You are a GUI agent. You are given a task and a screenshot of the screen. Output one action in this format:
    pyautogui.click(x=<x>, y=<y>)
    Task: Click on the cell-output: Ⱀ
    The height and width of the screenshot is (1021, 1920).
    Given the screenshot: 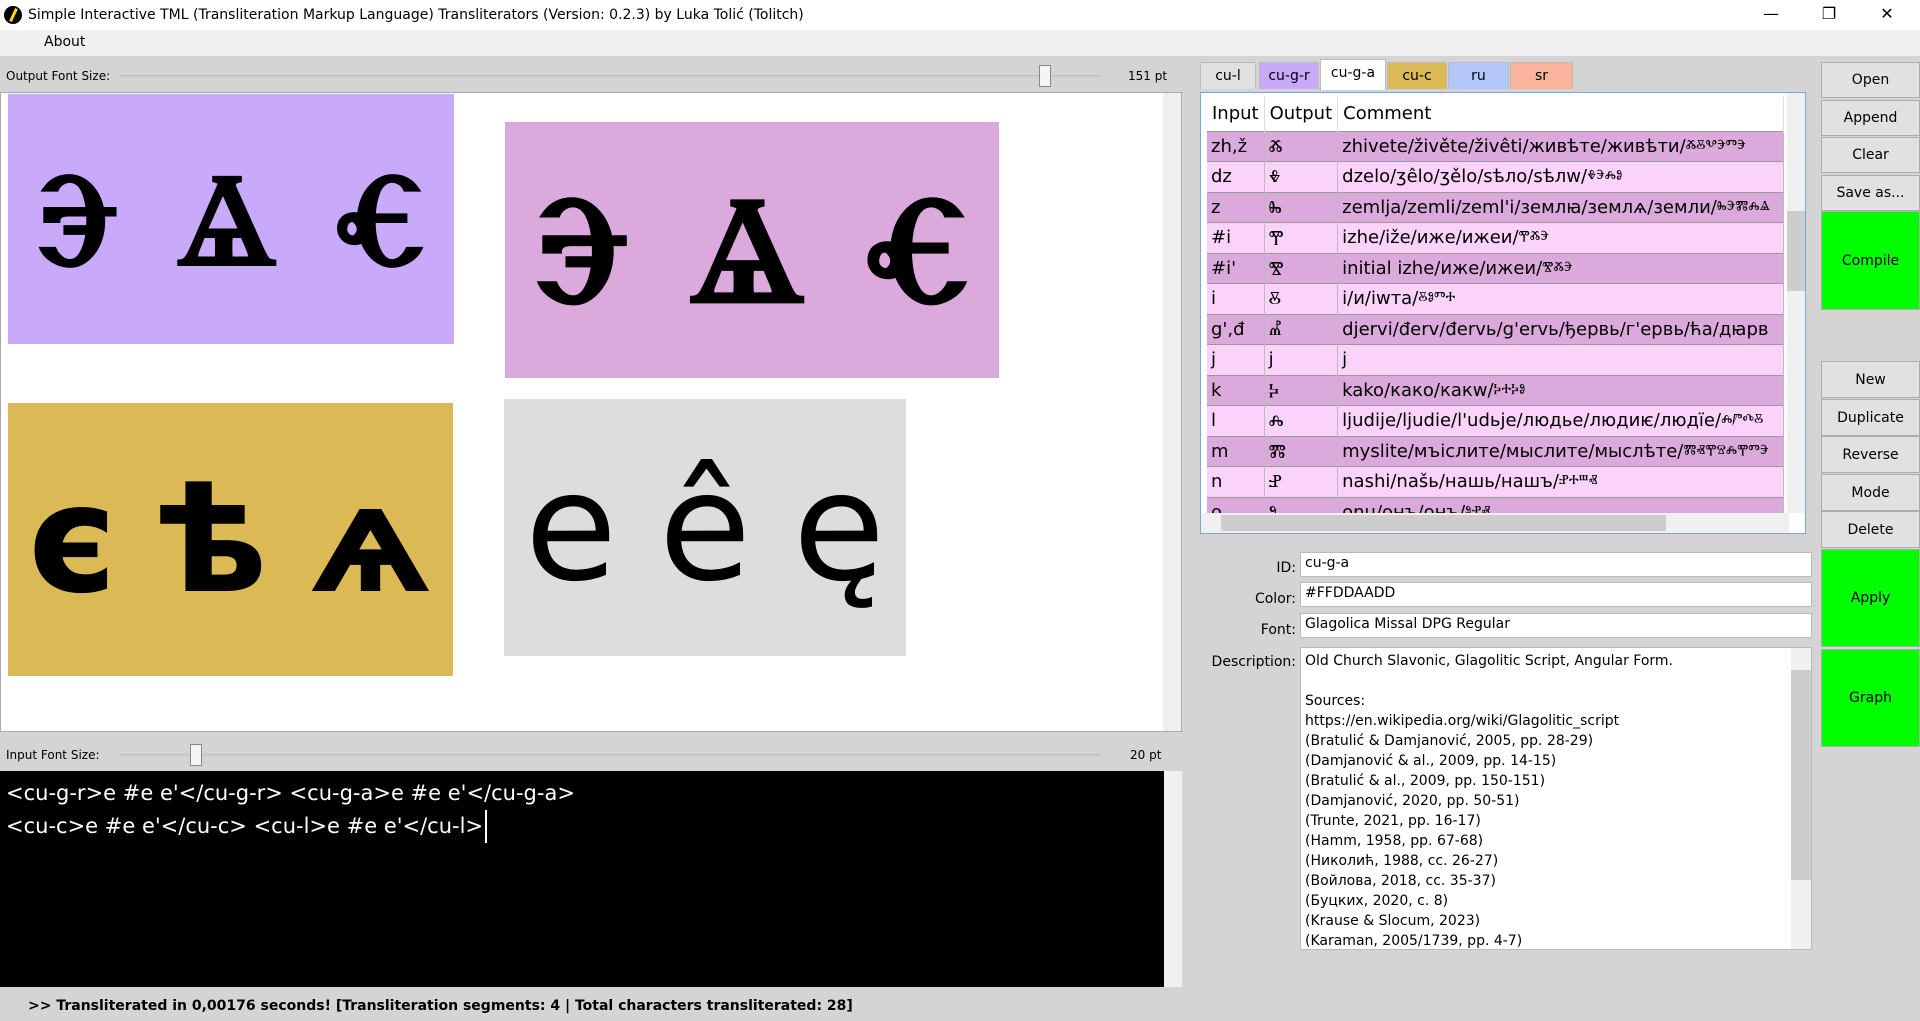 What is the action you would take?
    pyautogui.click(x=1301, y=481)
    